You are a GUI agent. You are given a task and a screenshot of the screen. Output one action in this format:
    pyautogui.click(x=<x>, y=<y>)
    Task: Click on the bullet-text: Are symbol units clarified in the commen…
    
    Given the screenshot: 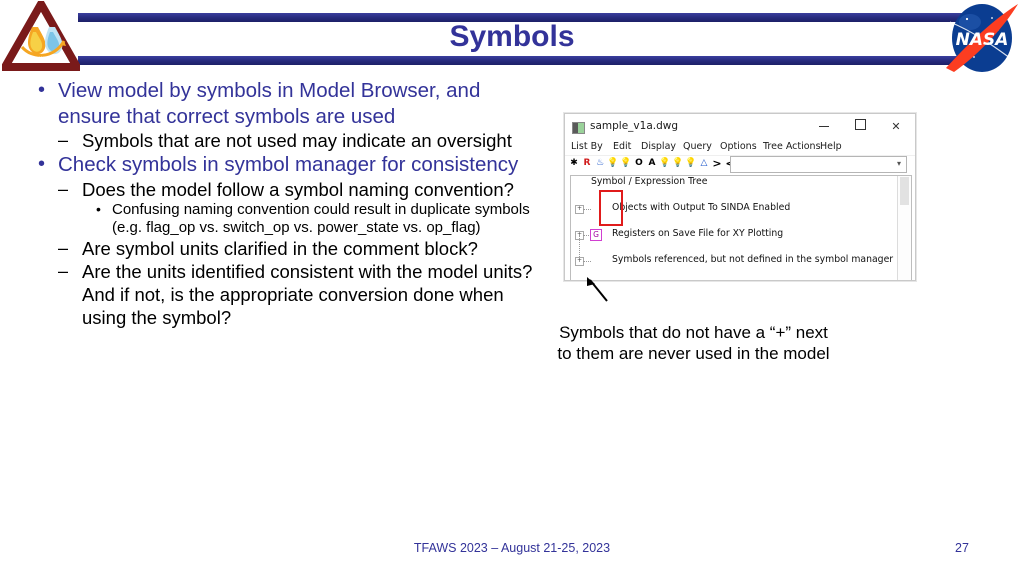 What is the action you would take?
    pyautogui.click(x=280, y=248)
    